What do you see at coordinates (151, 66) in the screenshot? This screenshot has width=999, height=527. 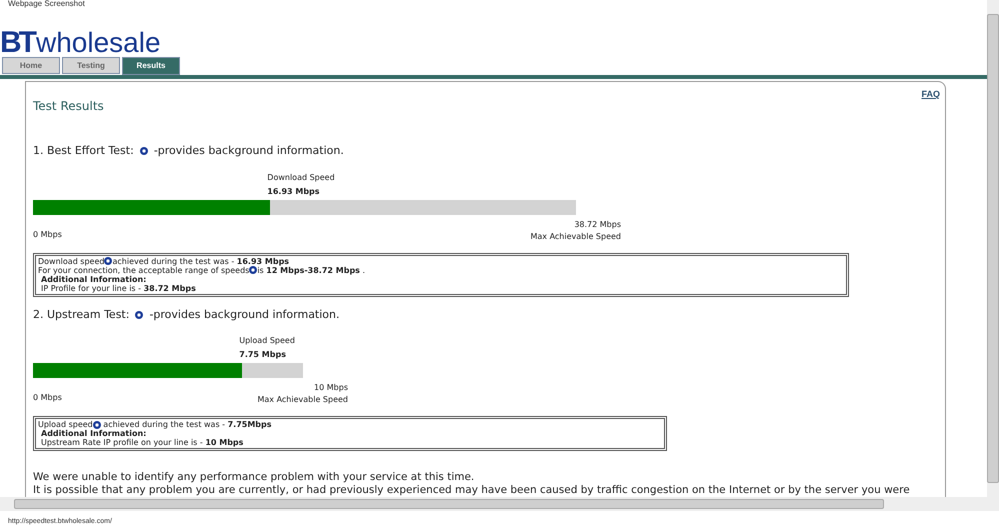 I see `nav-tab: Results` at bounding box center [151, 66].